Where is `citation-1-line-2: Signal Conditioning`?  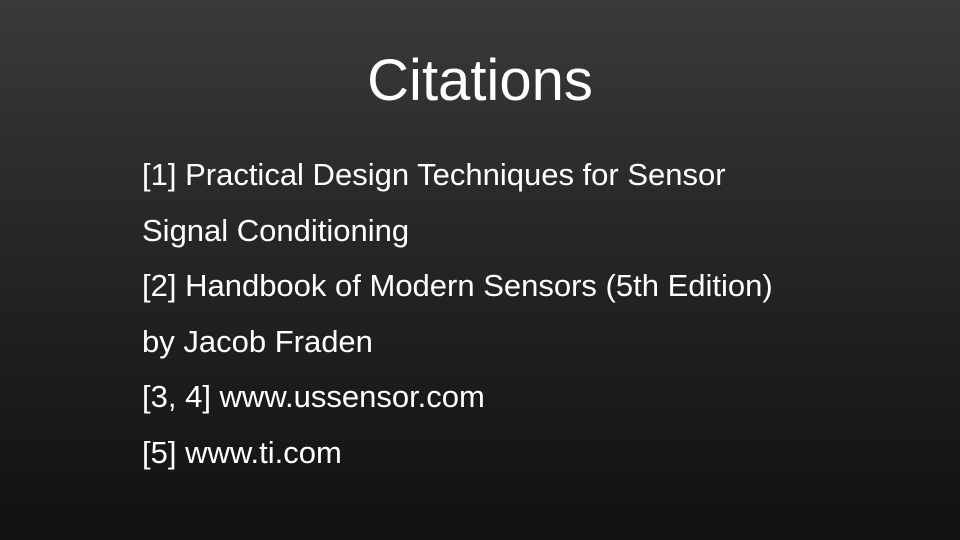
citation-1-line-2: Signal Conditioning is located at coordinates (276, 230).